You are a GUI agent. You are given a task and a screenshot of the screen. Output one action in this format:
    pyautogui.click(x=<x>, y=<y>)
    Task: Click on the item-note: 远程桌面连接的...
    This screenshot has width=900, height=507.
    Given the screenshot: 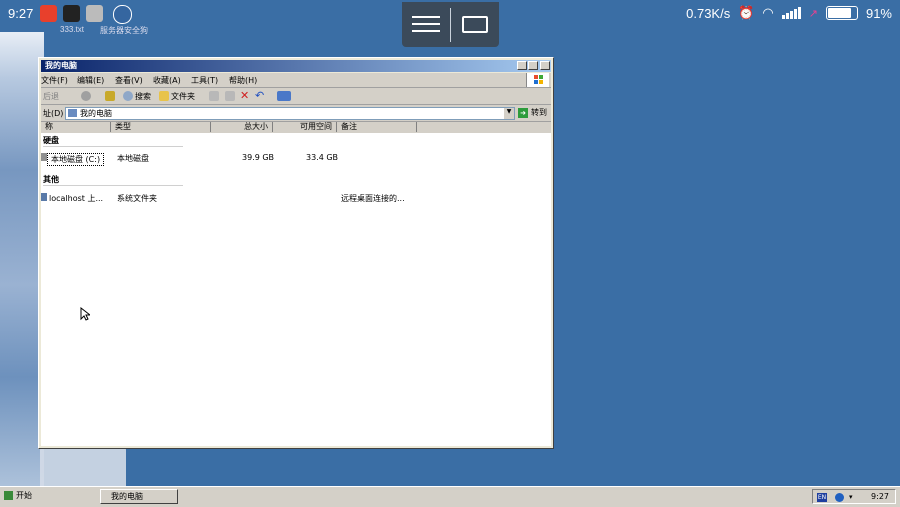 What is the action you would take?
    pyautogui.click(x=373, y=198)
    